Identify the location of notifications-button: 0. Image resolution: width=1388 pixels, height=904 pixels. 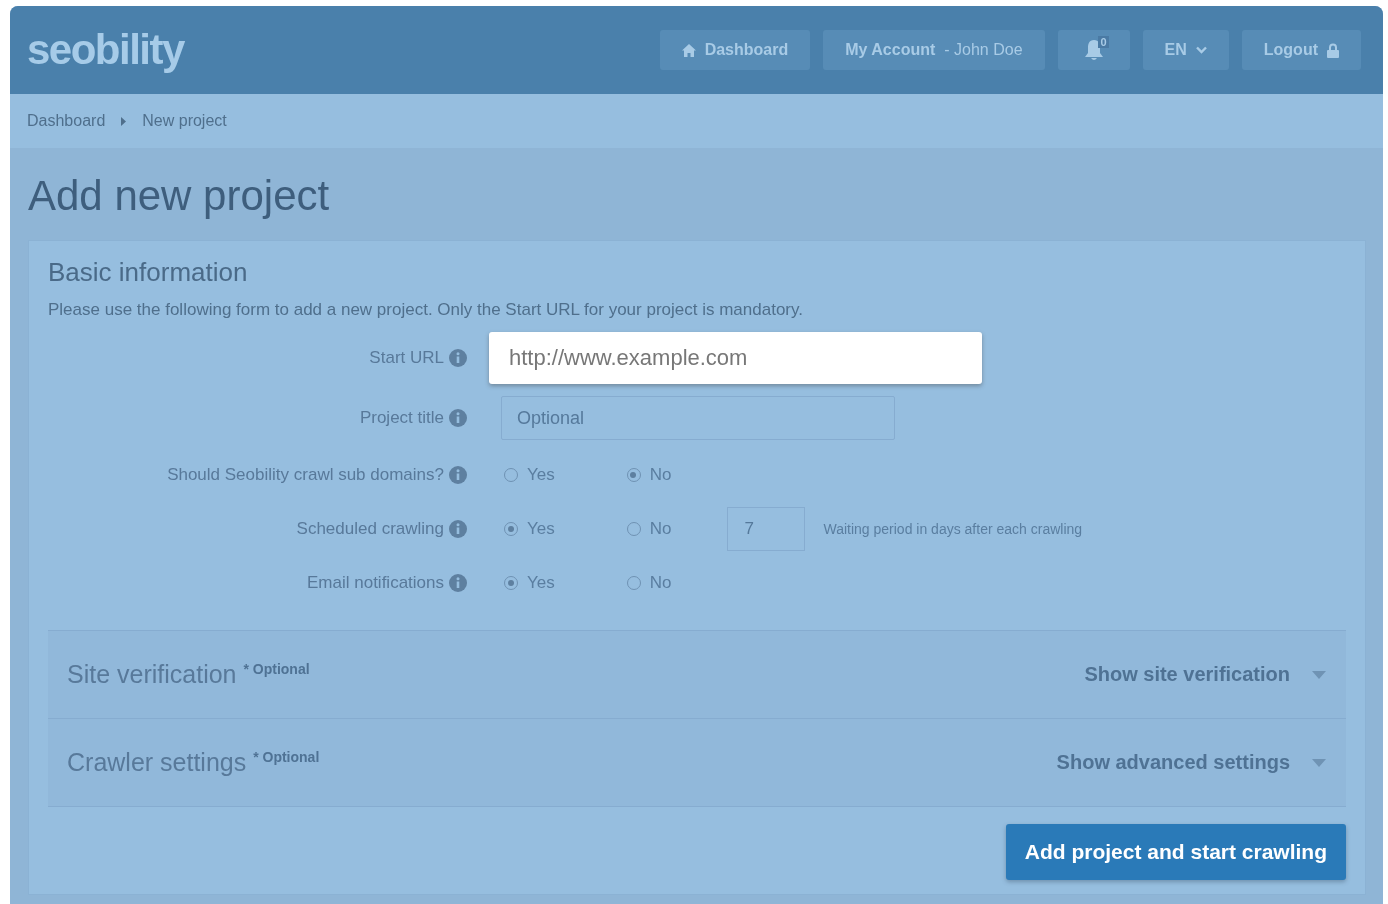
(1093, 50).